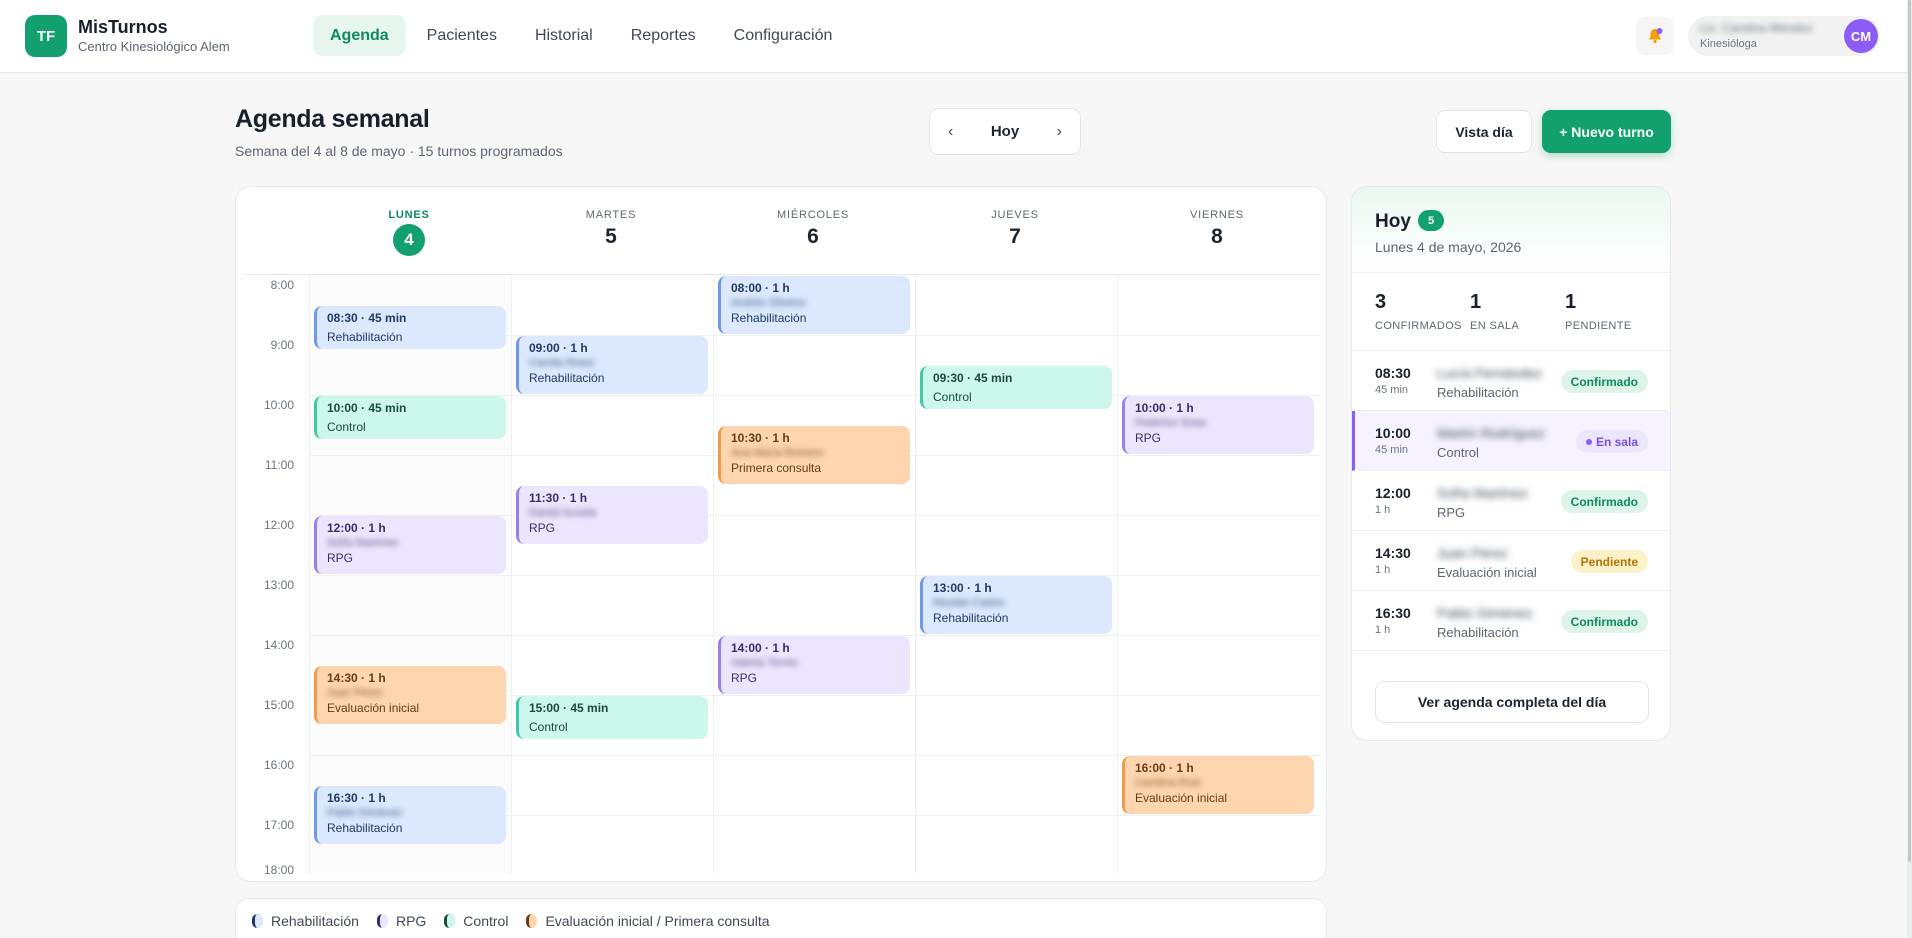  What do you see at coordinates (1909, 431) in the screenshot?
I see `scrollbar-thumb` at bounding box center [1909, 431].